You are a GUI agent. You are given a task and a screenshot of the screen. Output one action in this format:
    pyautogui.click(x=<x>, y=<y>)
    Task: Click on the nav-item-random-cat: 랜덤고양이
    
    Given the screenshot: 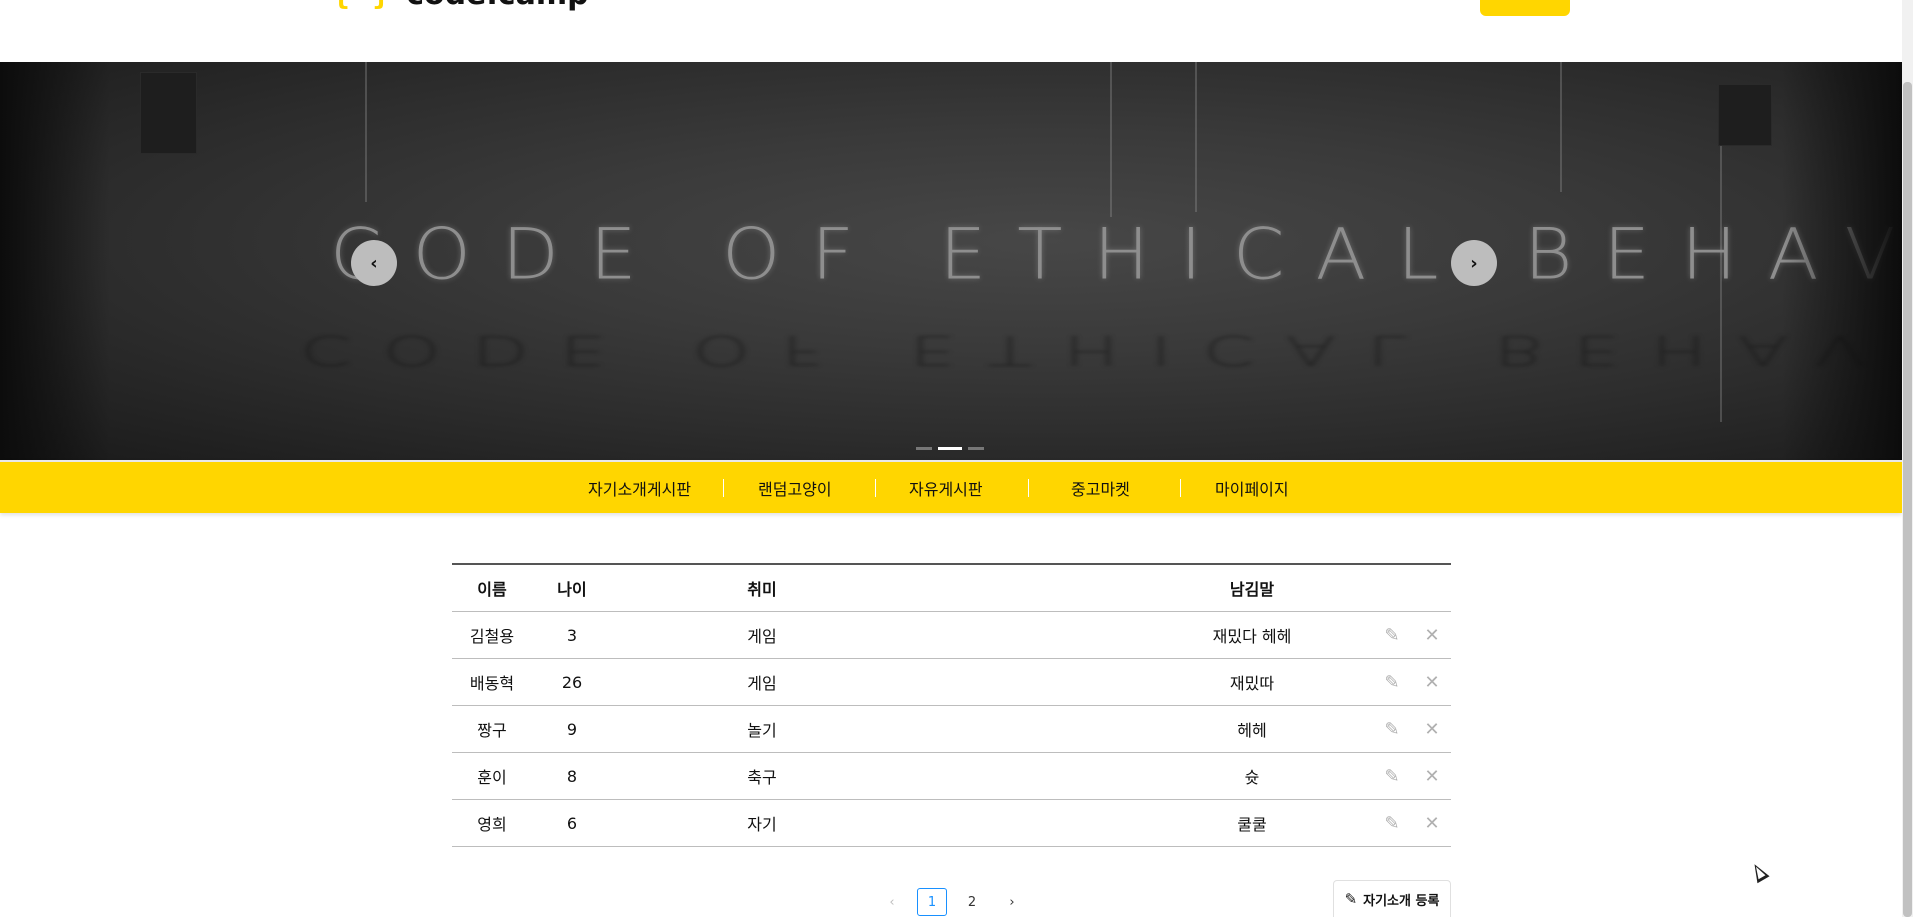 What is the action you would take?
    pyautogui.click(x=795, y=487)
    